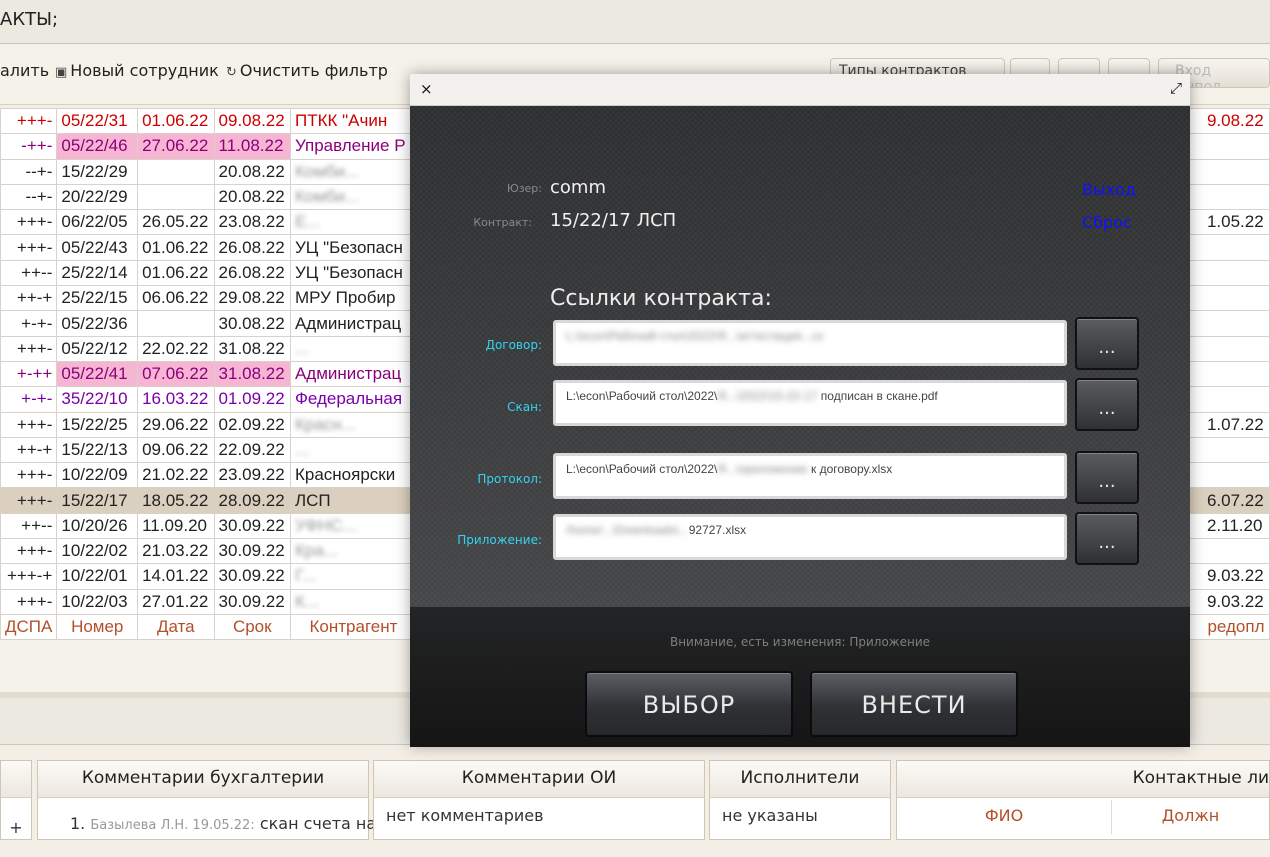 The width and height of the screenshot is (1270, 857). I want to click on comment-author: Базылева Л.Н. 19.05.22:, so click(172, 825).